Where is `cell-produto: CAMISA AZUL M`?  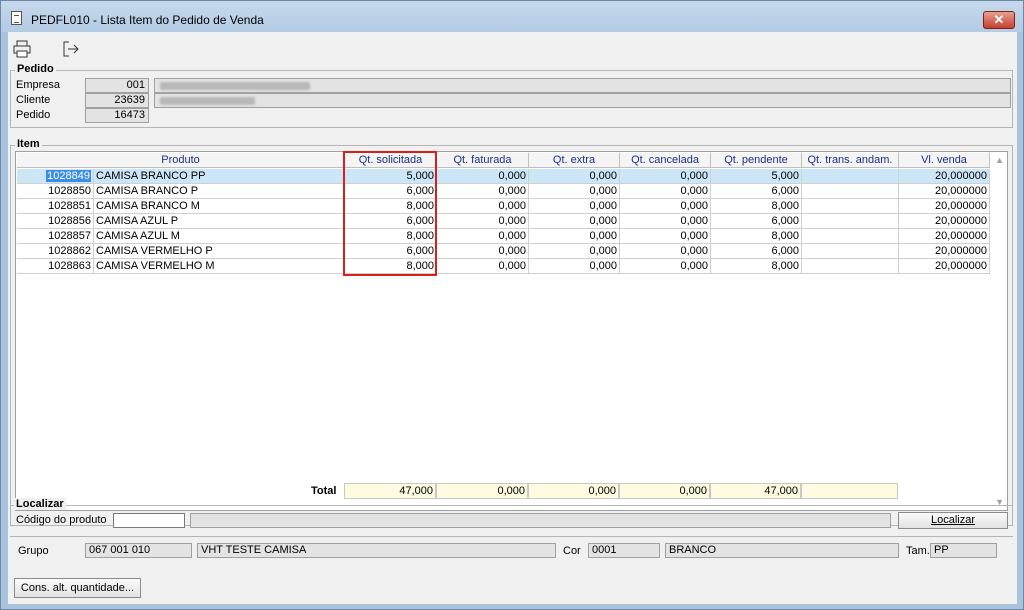
cell-produto: CAMISA AZUL M is located at coordinates (219, 236).